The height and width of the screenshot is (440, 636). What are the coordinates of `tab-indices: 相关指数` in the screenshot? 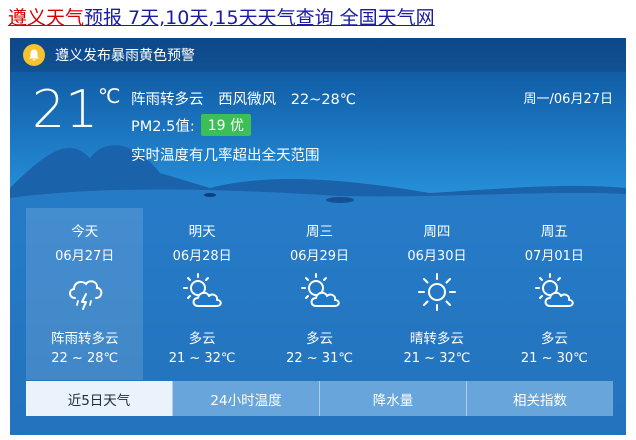 It's located at (539, 398).